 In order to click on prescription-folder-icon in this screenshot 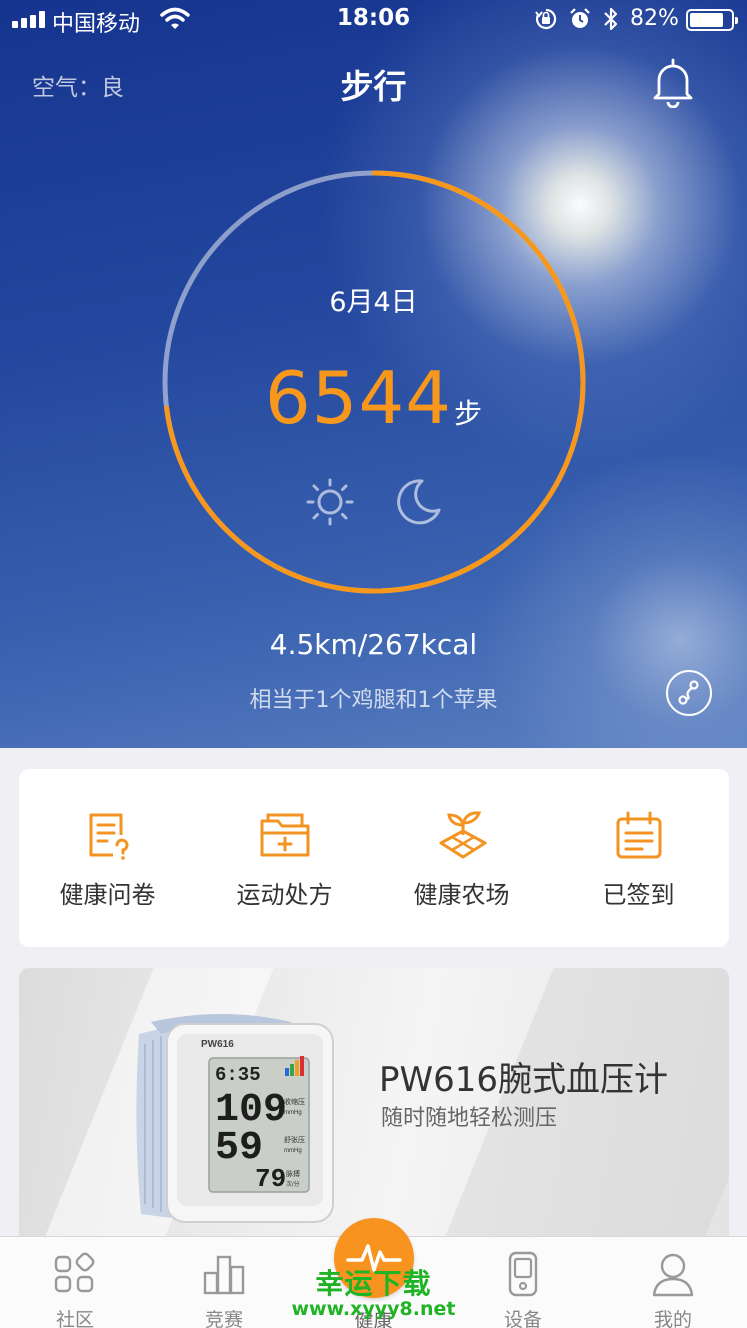, I will do `click(285, 835)`.